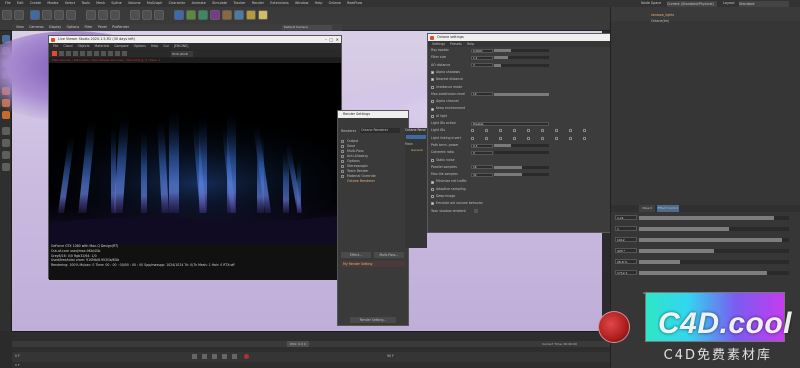  Describe the element at coordinates (662, 15) in the screenshot. I see `object-name: rainbow_lights` at that location.